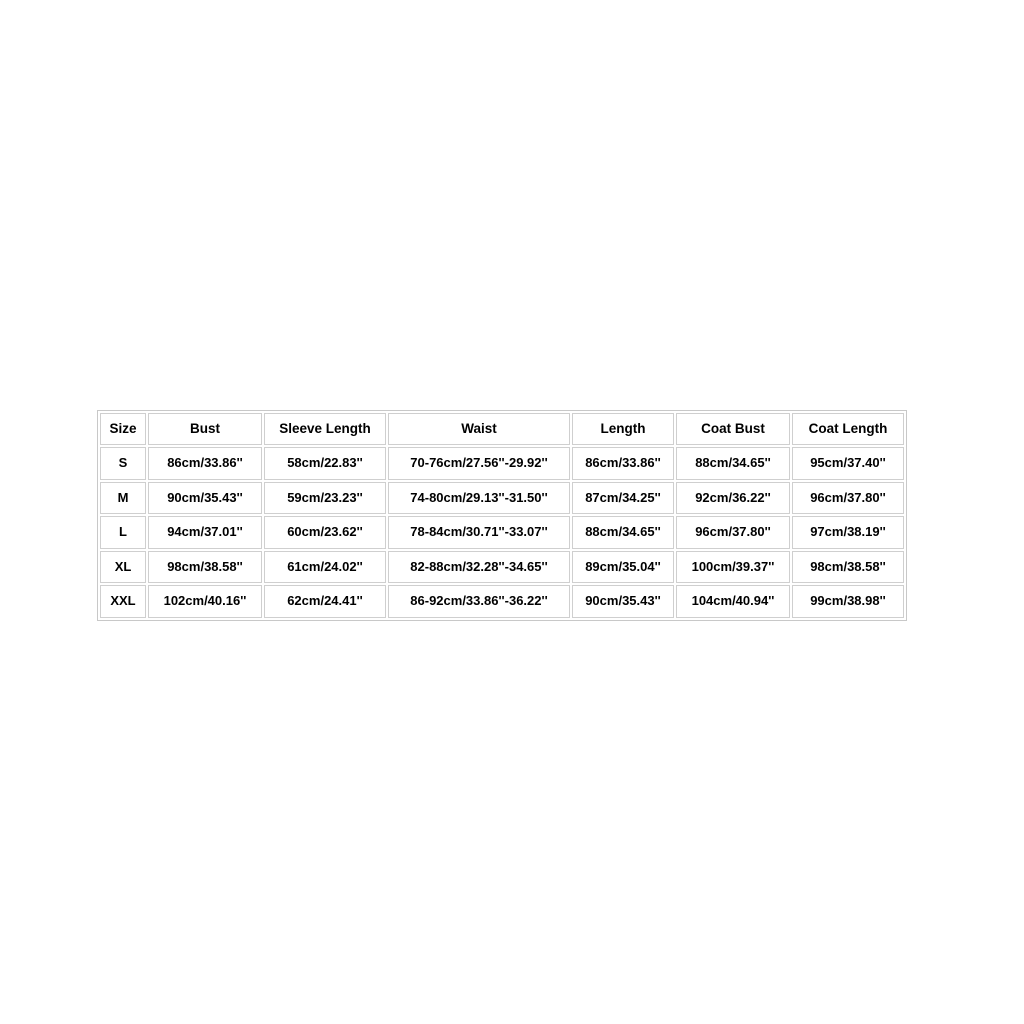 The height and width of the screenshot is (1024, 1024). What do you see at coordinates (205, 497) in the screenshot?
I see `cell-bust: 90cm/35.43''` at bounding box center [205, 497].